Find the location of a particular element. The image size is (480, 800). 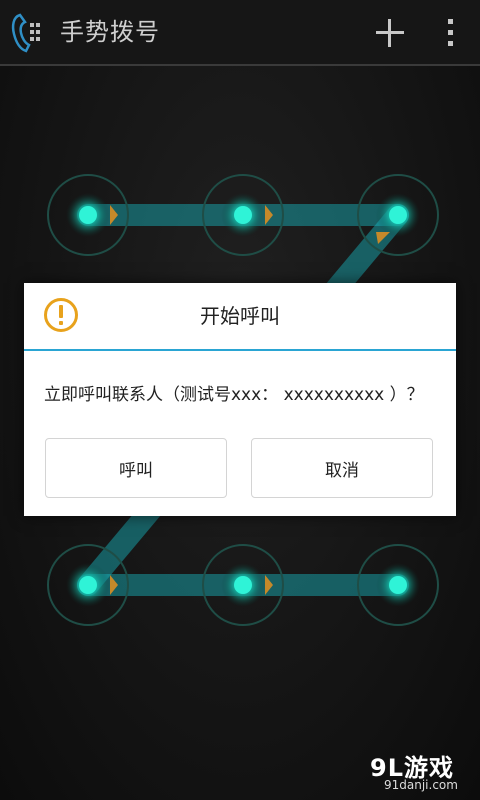

dialog-title: 开始呼叫 is located at coordinates (240, 316).